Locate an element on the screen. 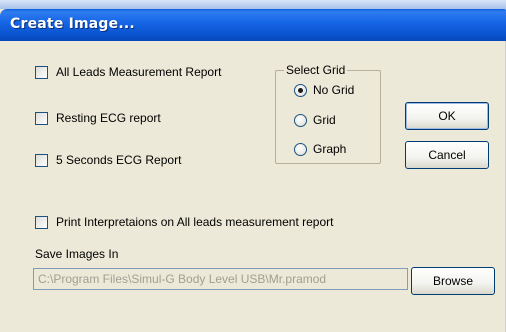 The image size is (506, 332). all-leads-report-checkbox is located at coordinates (41, 72).